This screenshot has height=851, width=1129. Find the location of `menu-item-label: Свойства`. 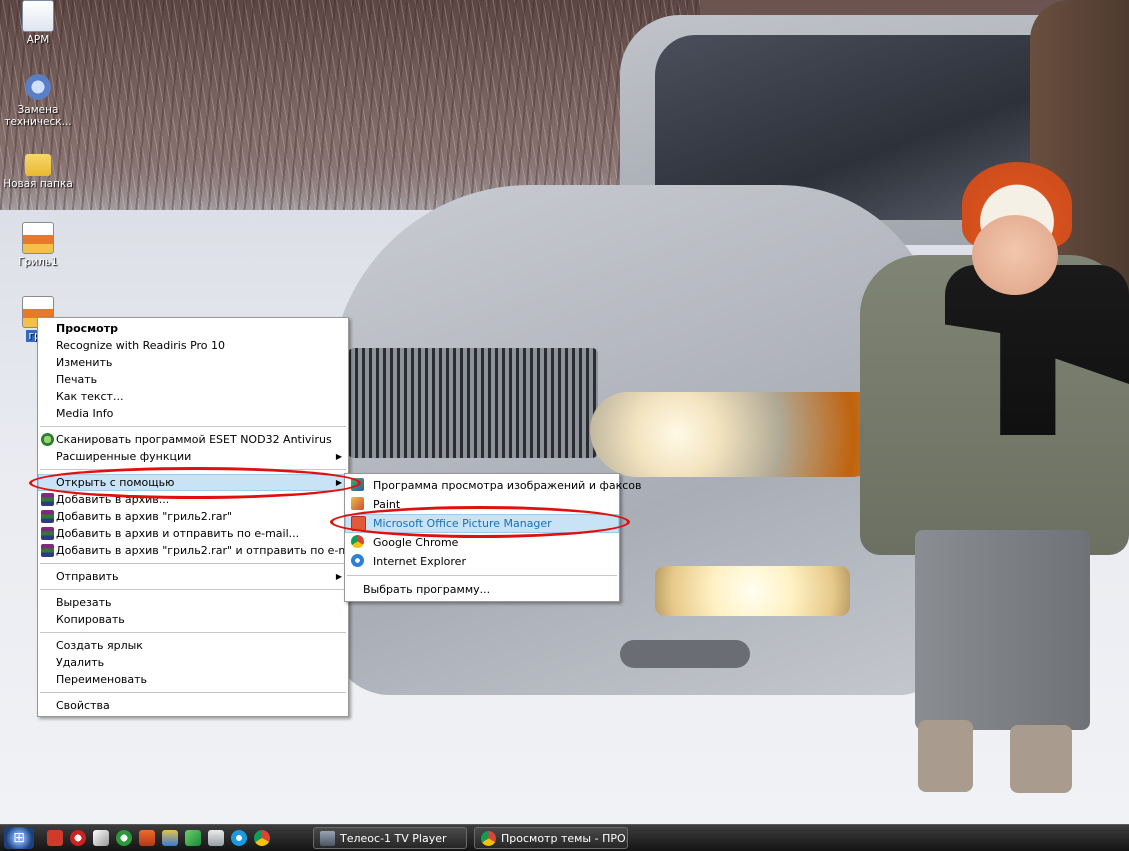

menu-item-label: Свойства is located at coordinates (83, 705).